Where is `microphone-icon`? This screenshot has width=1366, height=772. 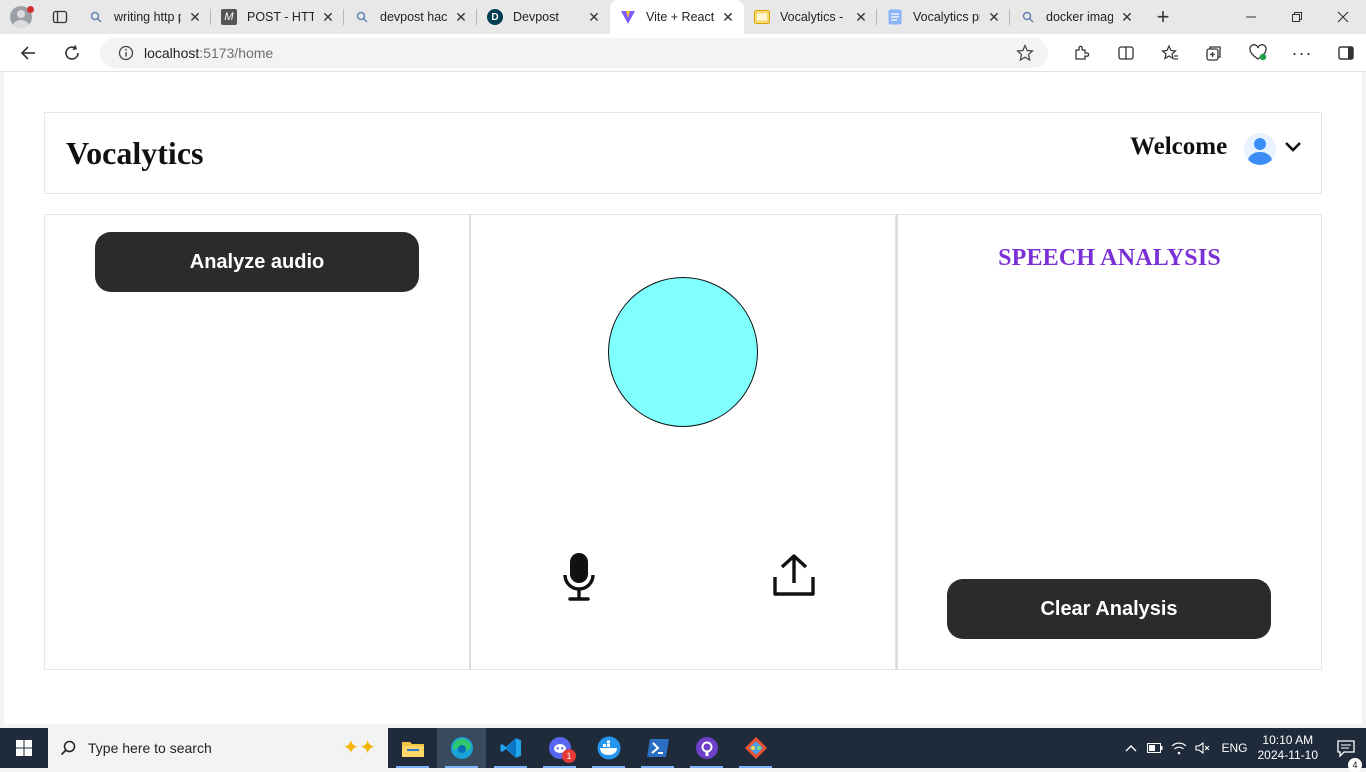 microphone-icon is located at coordinates (579, 577).